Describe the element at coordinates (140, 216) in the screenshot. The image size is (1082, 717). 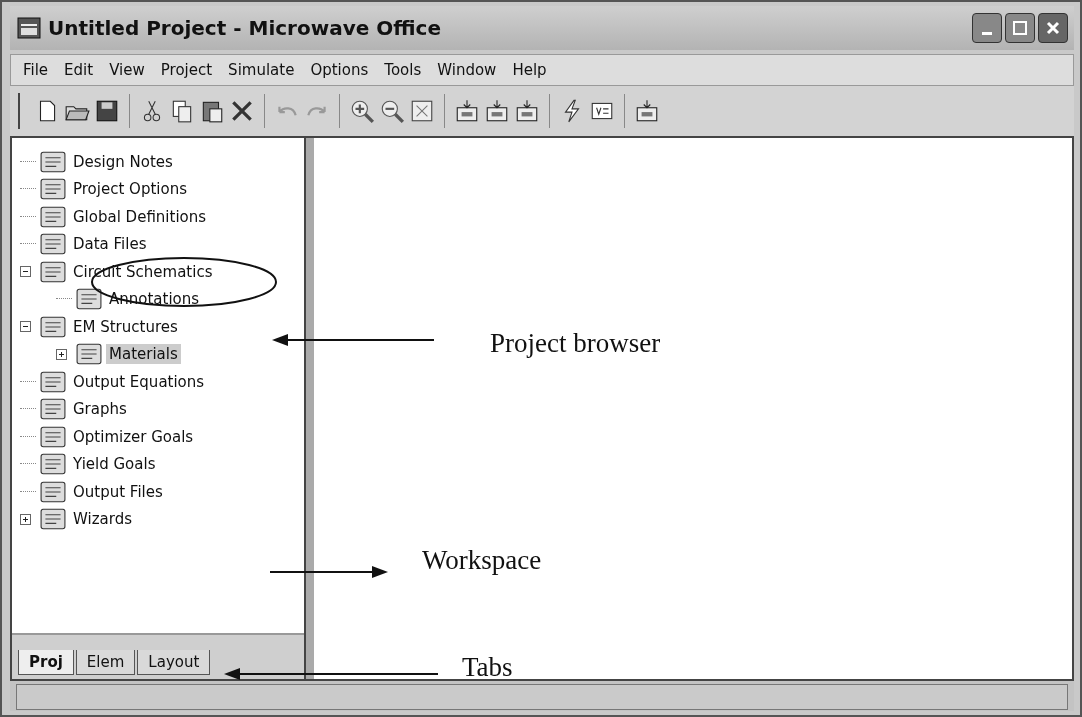
I see `tree-item: Global Definitions` at that location.